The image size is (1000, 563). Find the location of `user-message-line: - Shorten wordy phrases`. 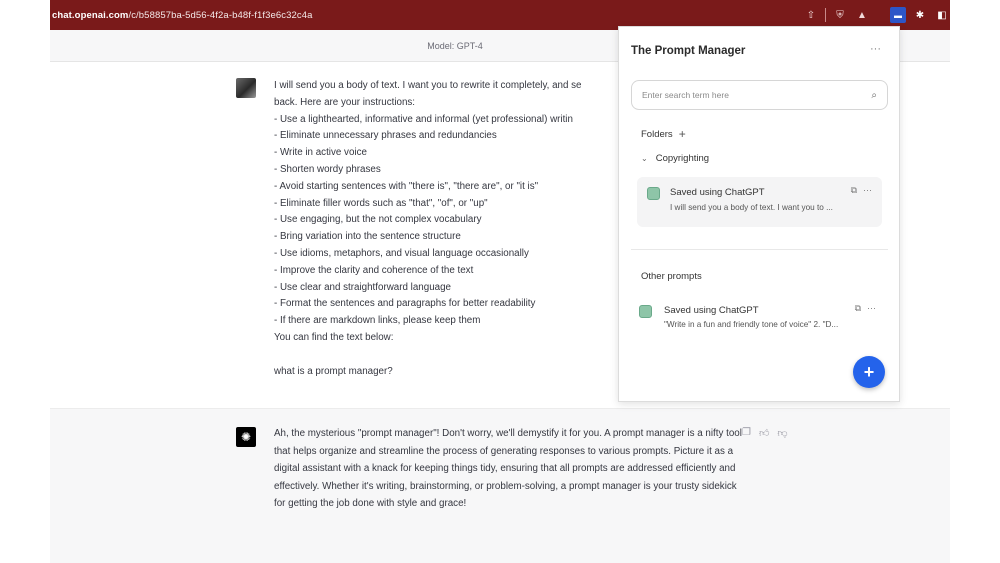

user-message-line: - Shorten wordy phrases is located at coordinates (327, 169).